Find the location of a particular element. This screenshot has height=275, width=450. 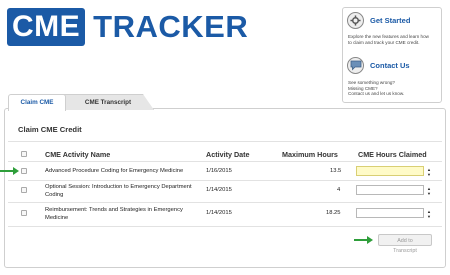

maximum-hours: 4 is located at coordinates (339, 190).